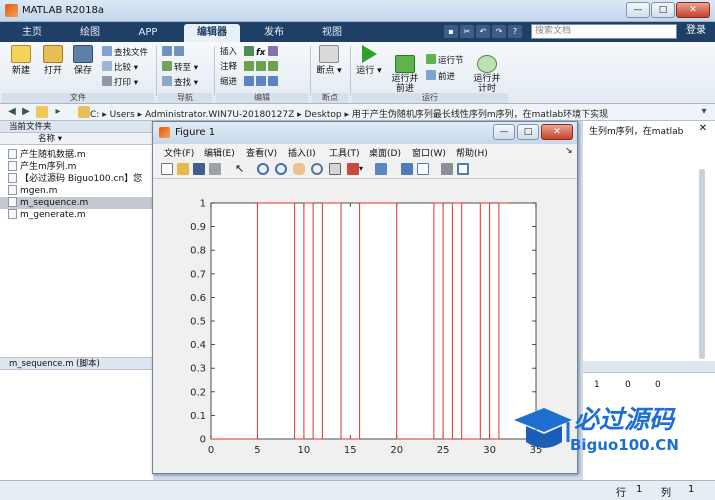  I want to click on path-dropdown-icon: ▾, so click(704, 112).